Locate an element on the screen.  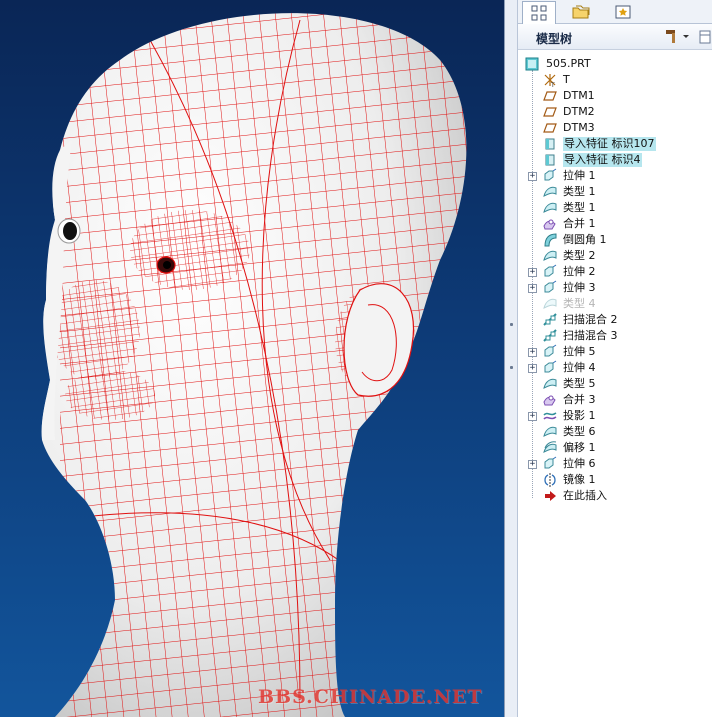
offset-icon is located at coordinates (550, 447).